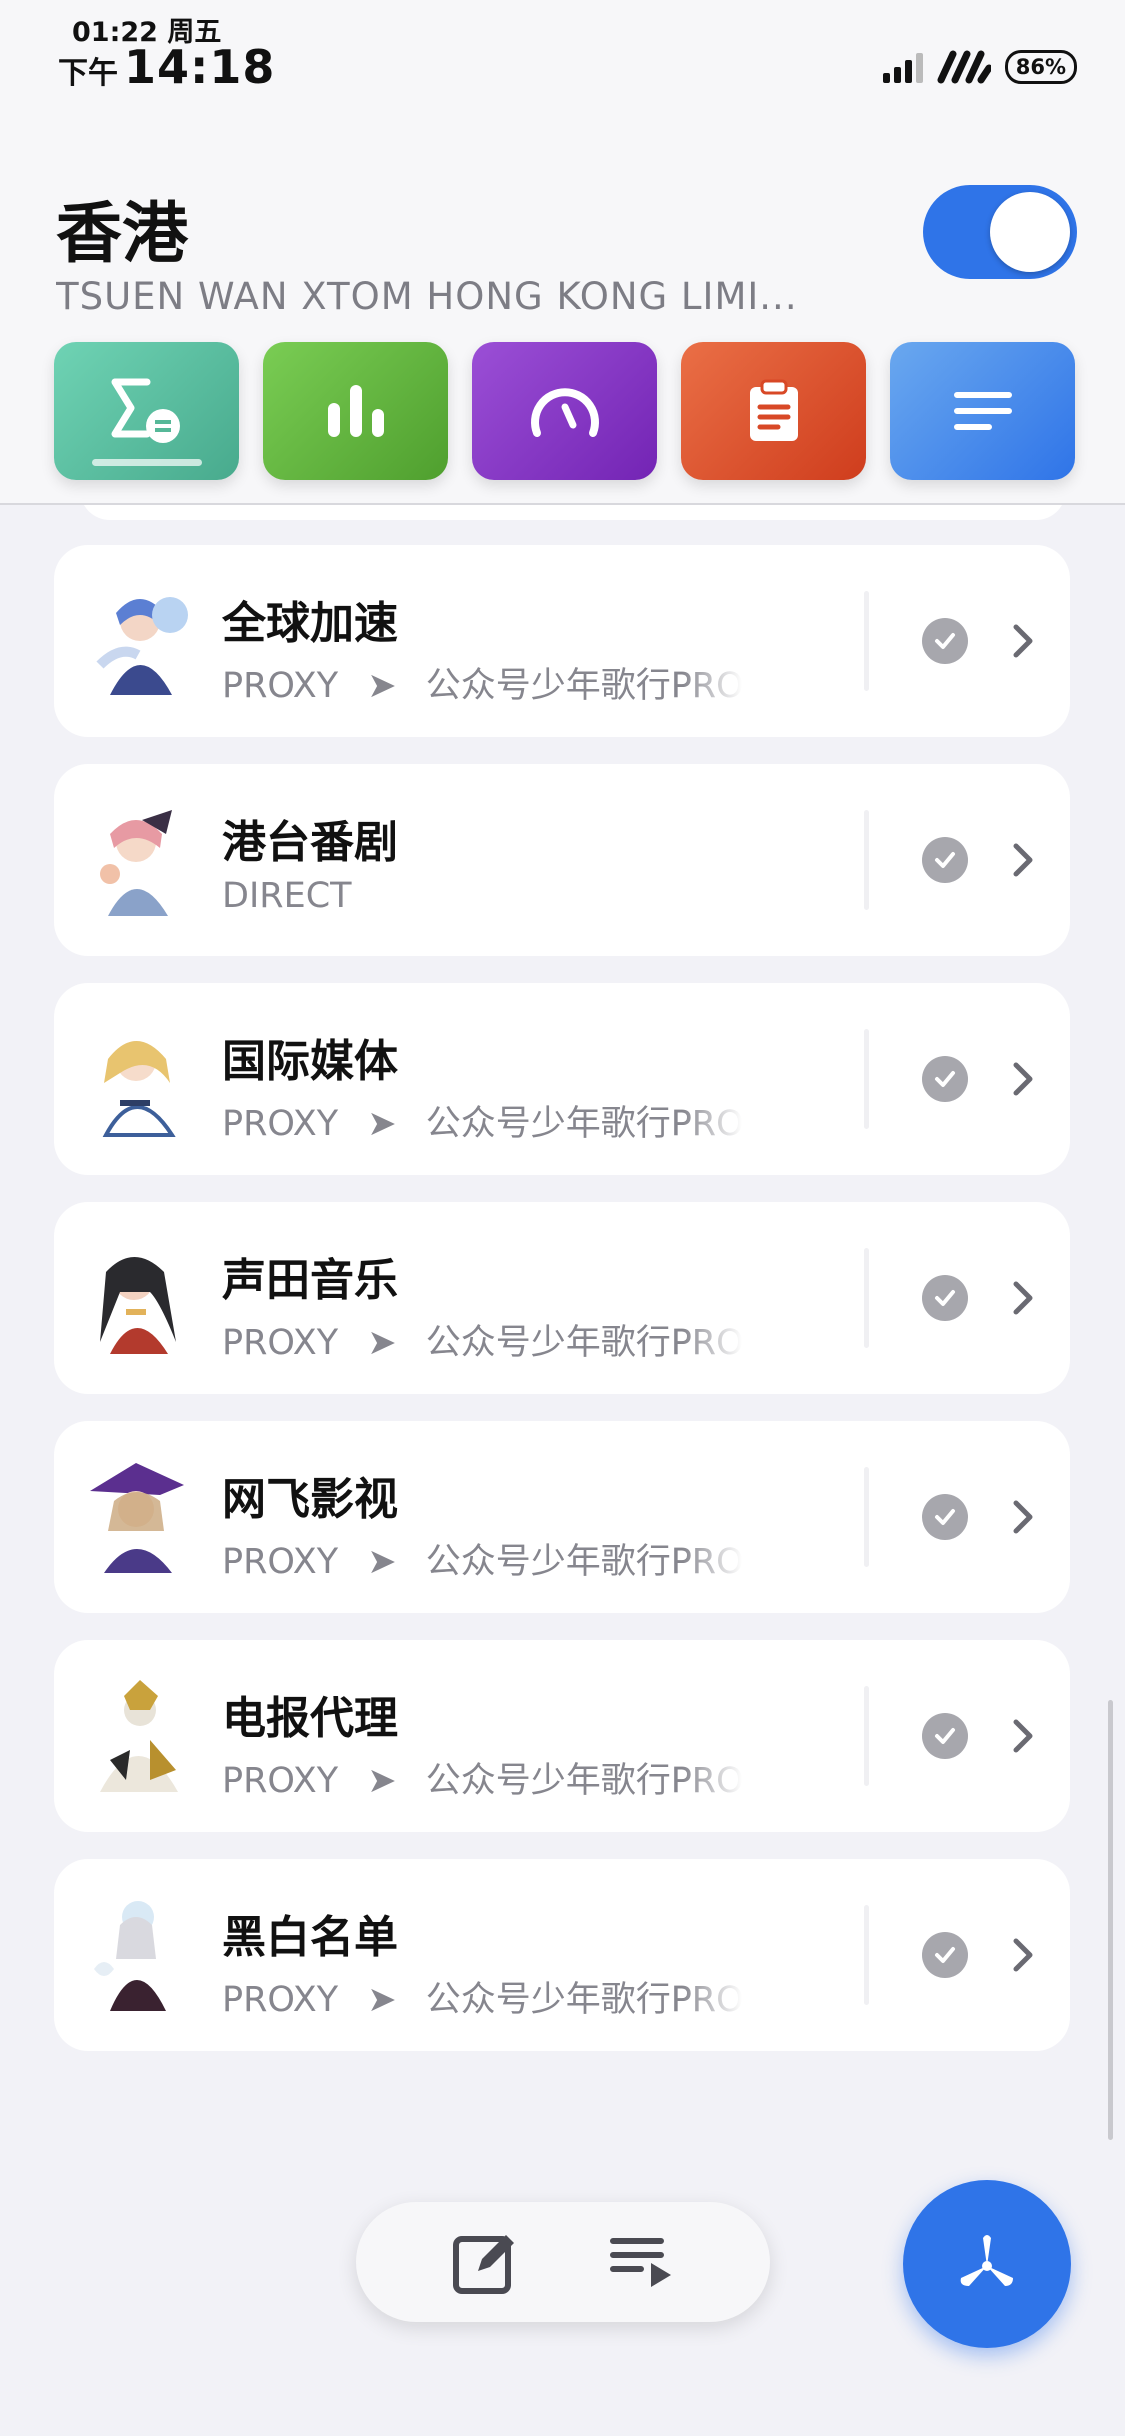 This screenshot has width=1125, height=2436. What do you see at coordinates (986, 2260) in the screenshot?
I see `fan-icon` at bounding box center [986, 2260].